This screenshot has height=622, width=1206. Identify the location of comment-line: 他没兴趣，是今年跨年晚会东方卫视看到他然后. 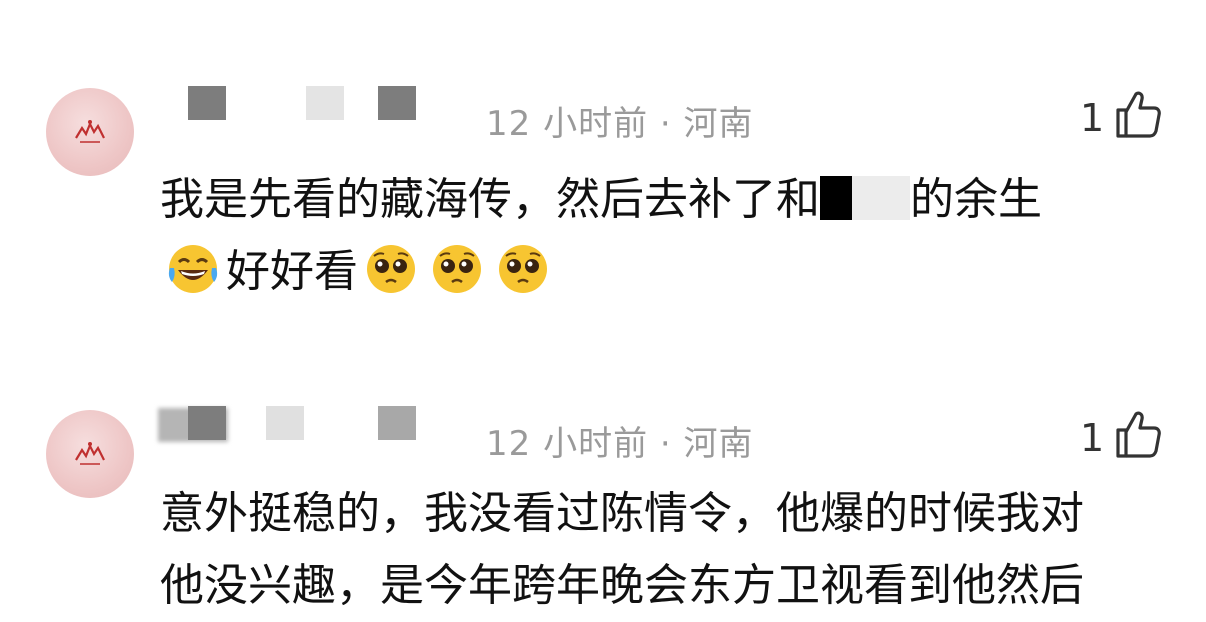
(622, 585).